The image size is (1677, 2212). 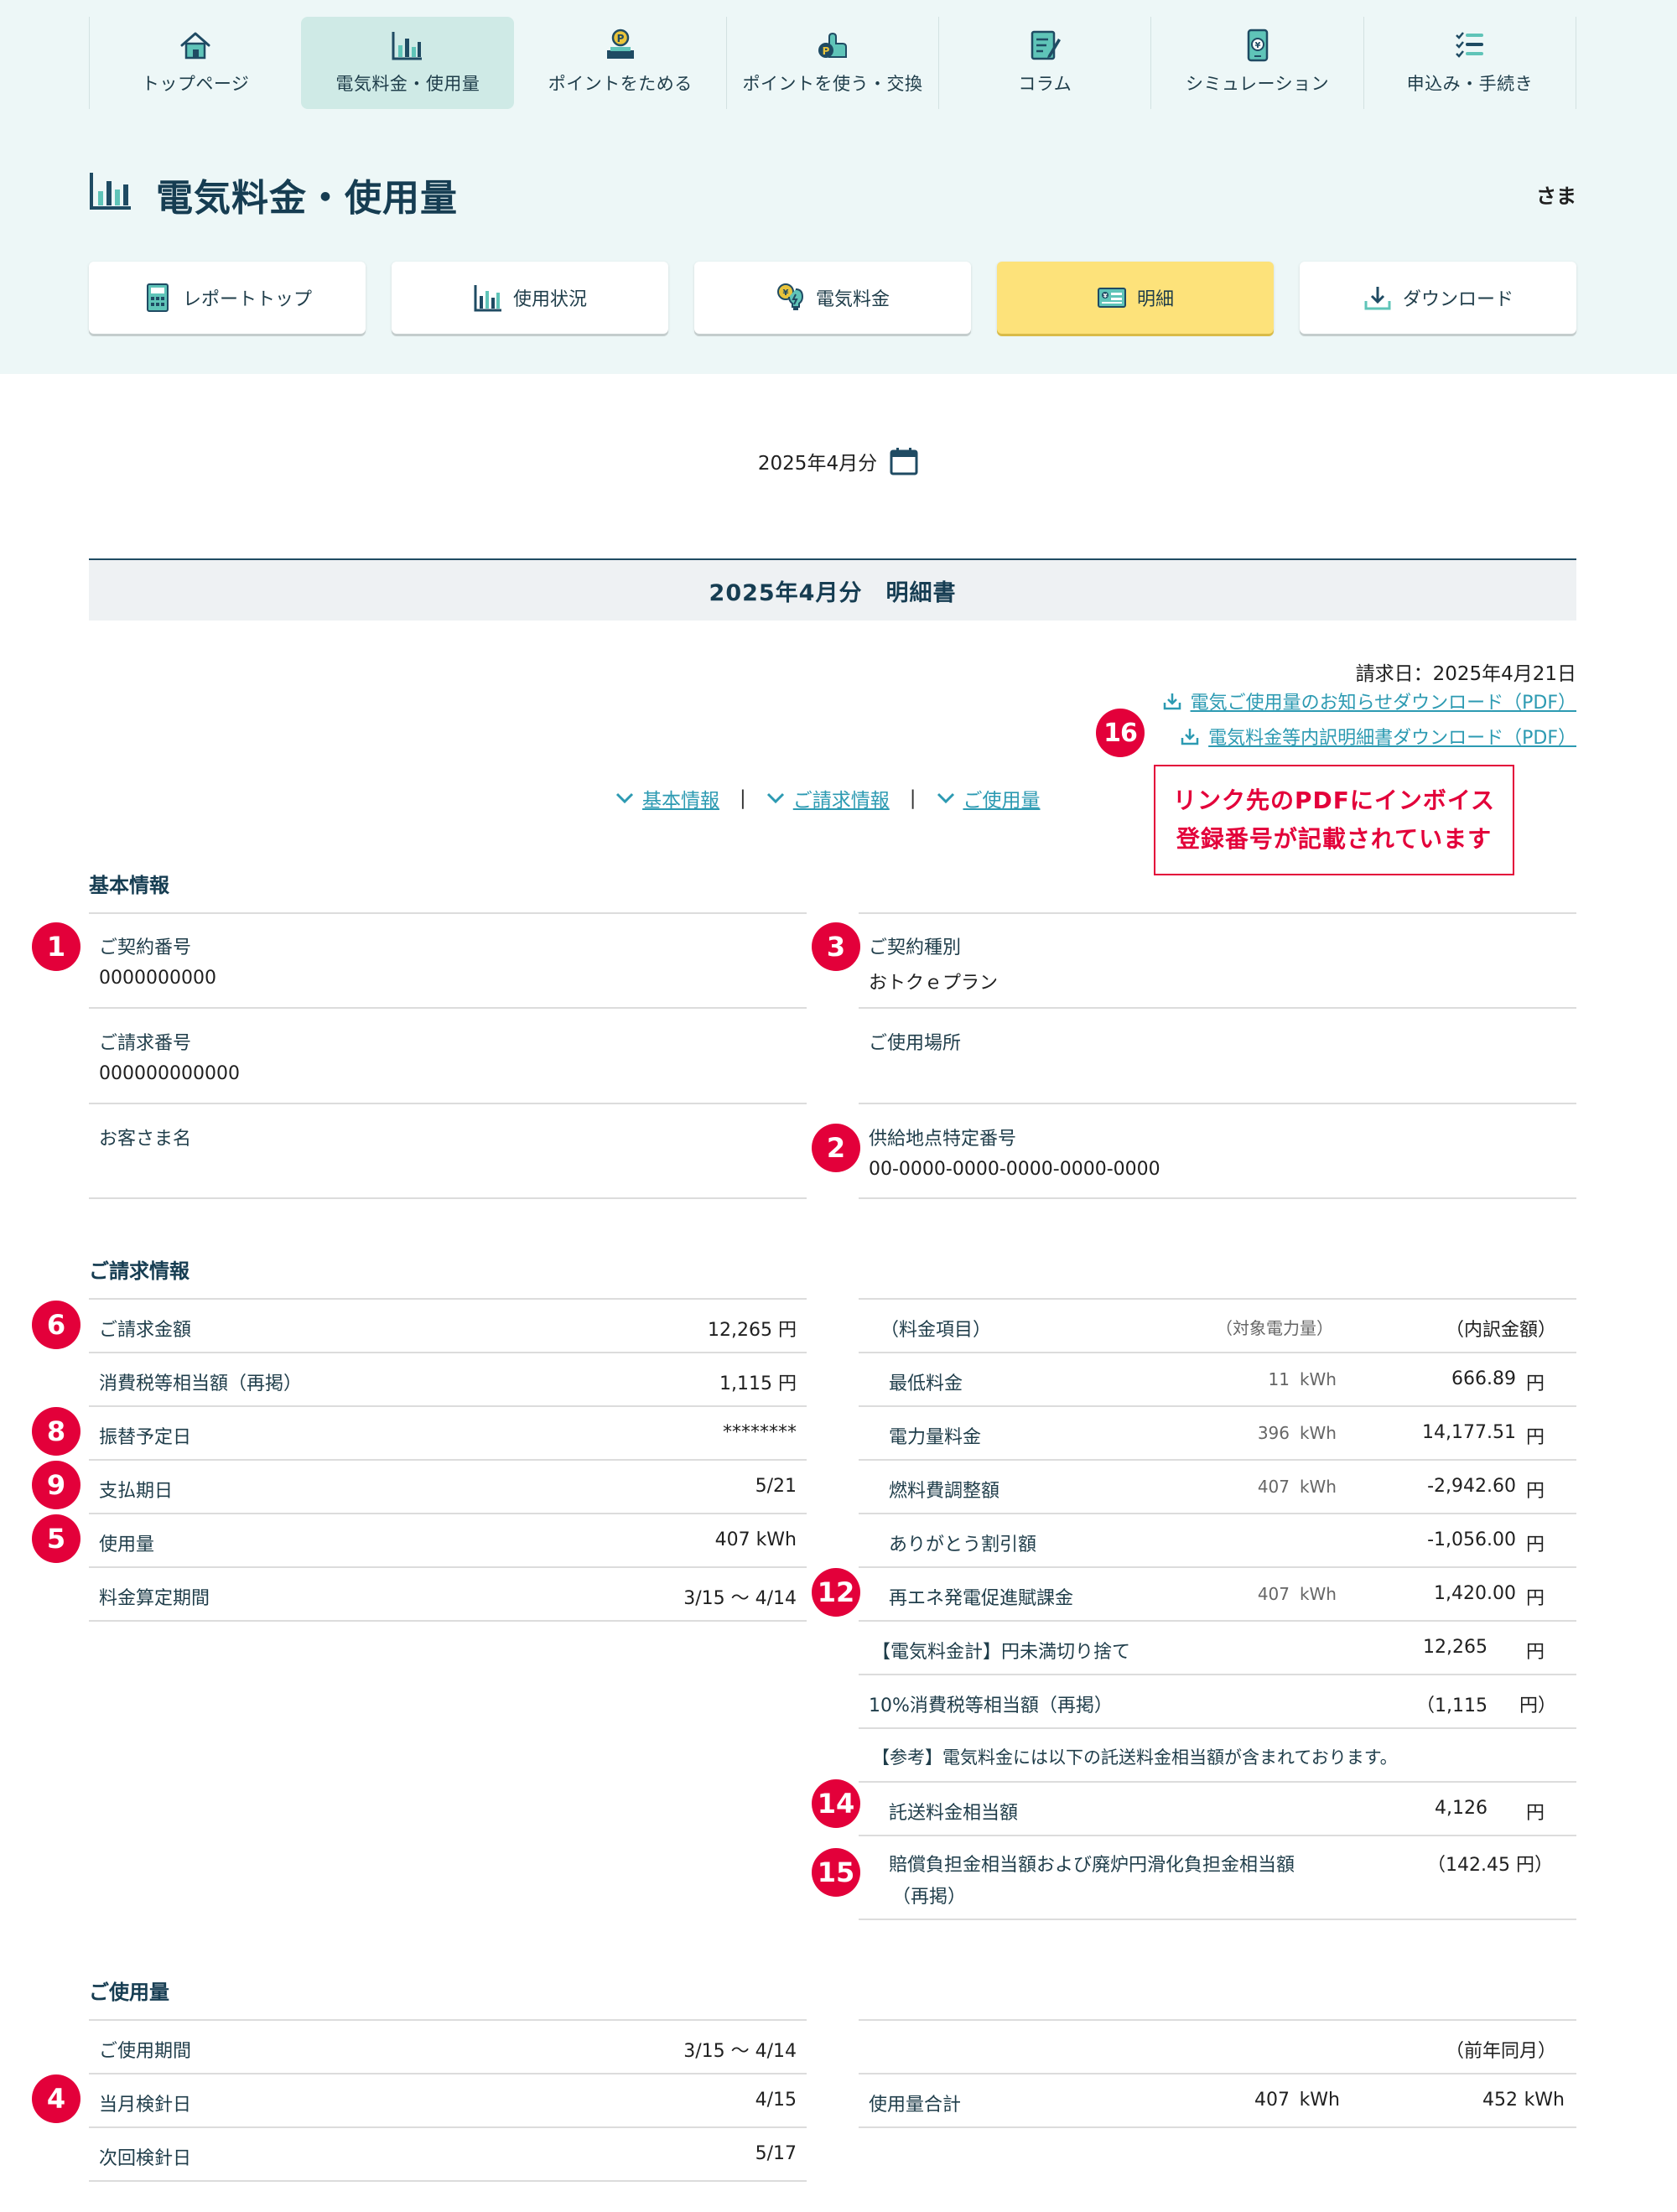 What do you see at coordinates (154, 1598) in the screenshot?
I see `billing-period-label: 料金算定期間` at bounding box center [154, 1598].